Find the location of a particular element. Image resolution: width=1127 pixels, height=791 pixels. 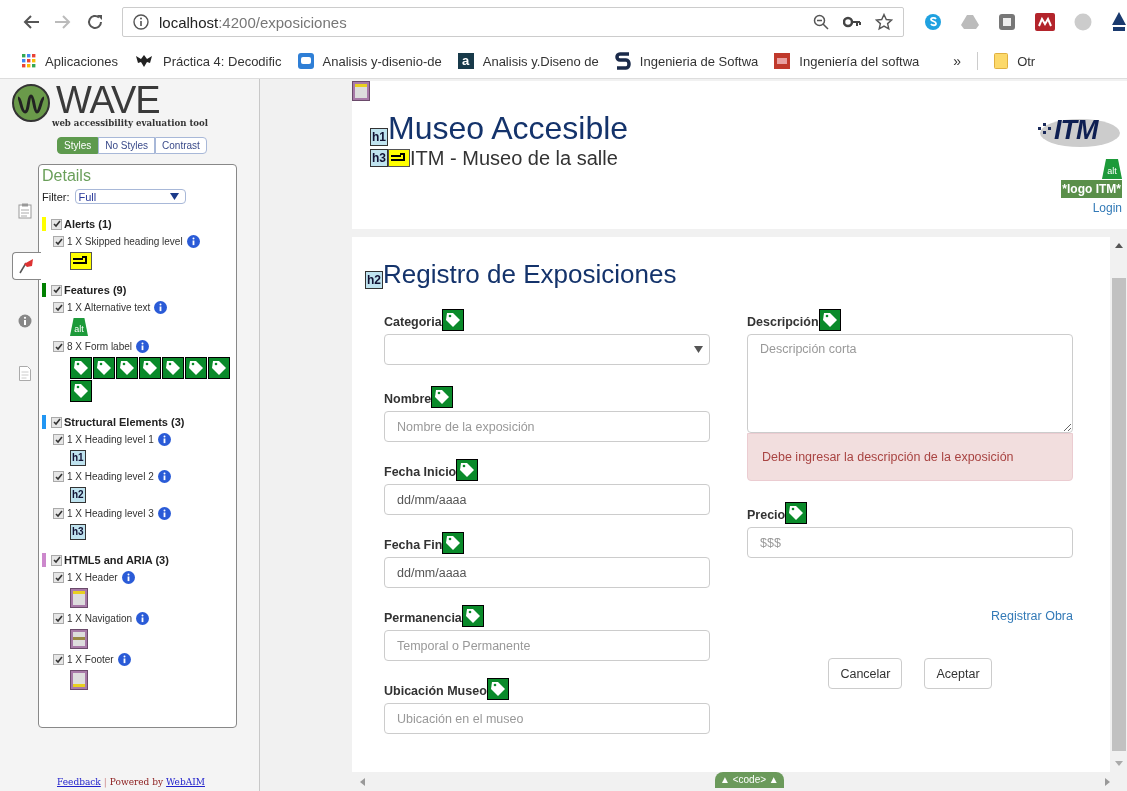

bookmark: Aplicaciones is located at coordinates (70, 61).